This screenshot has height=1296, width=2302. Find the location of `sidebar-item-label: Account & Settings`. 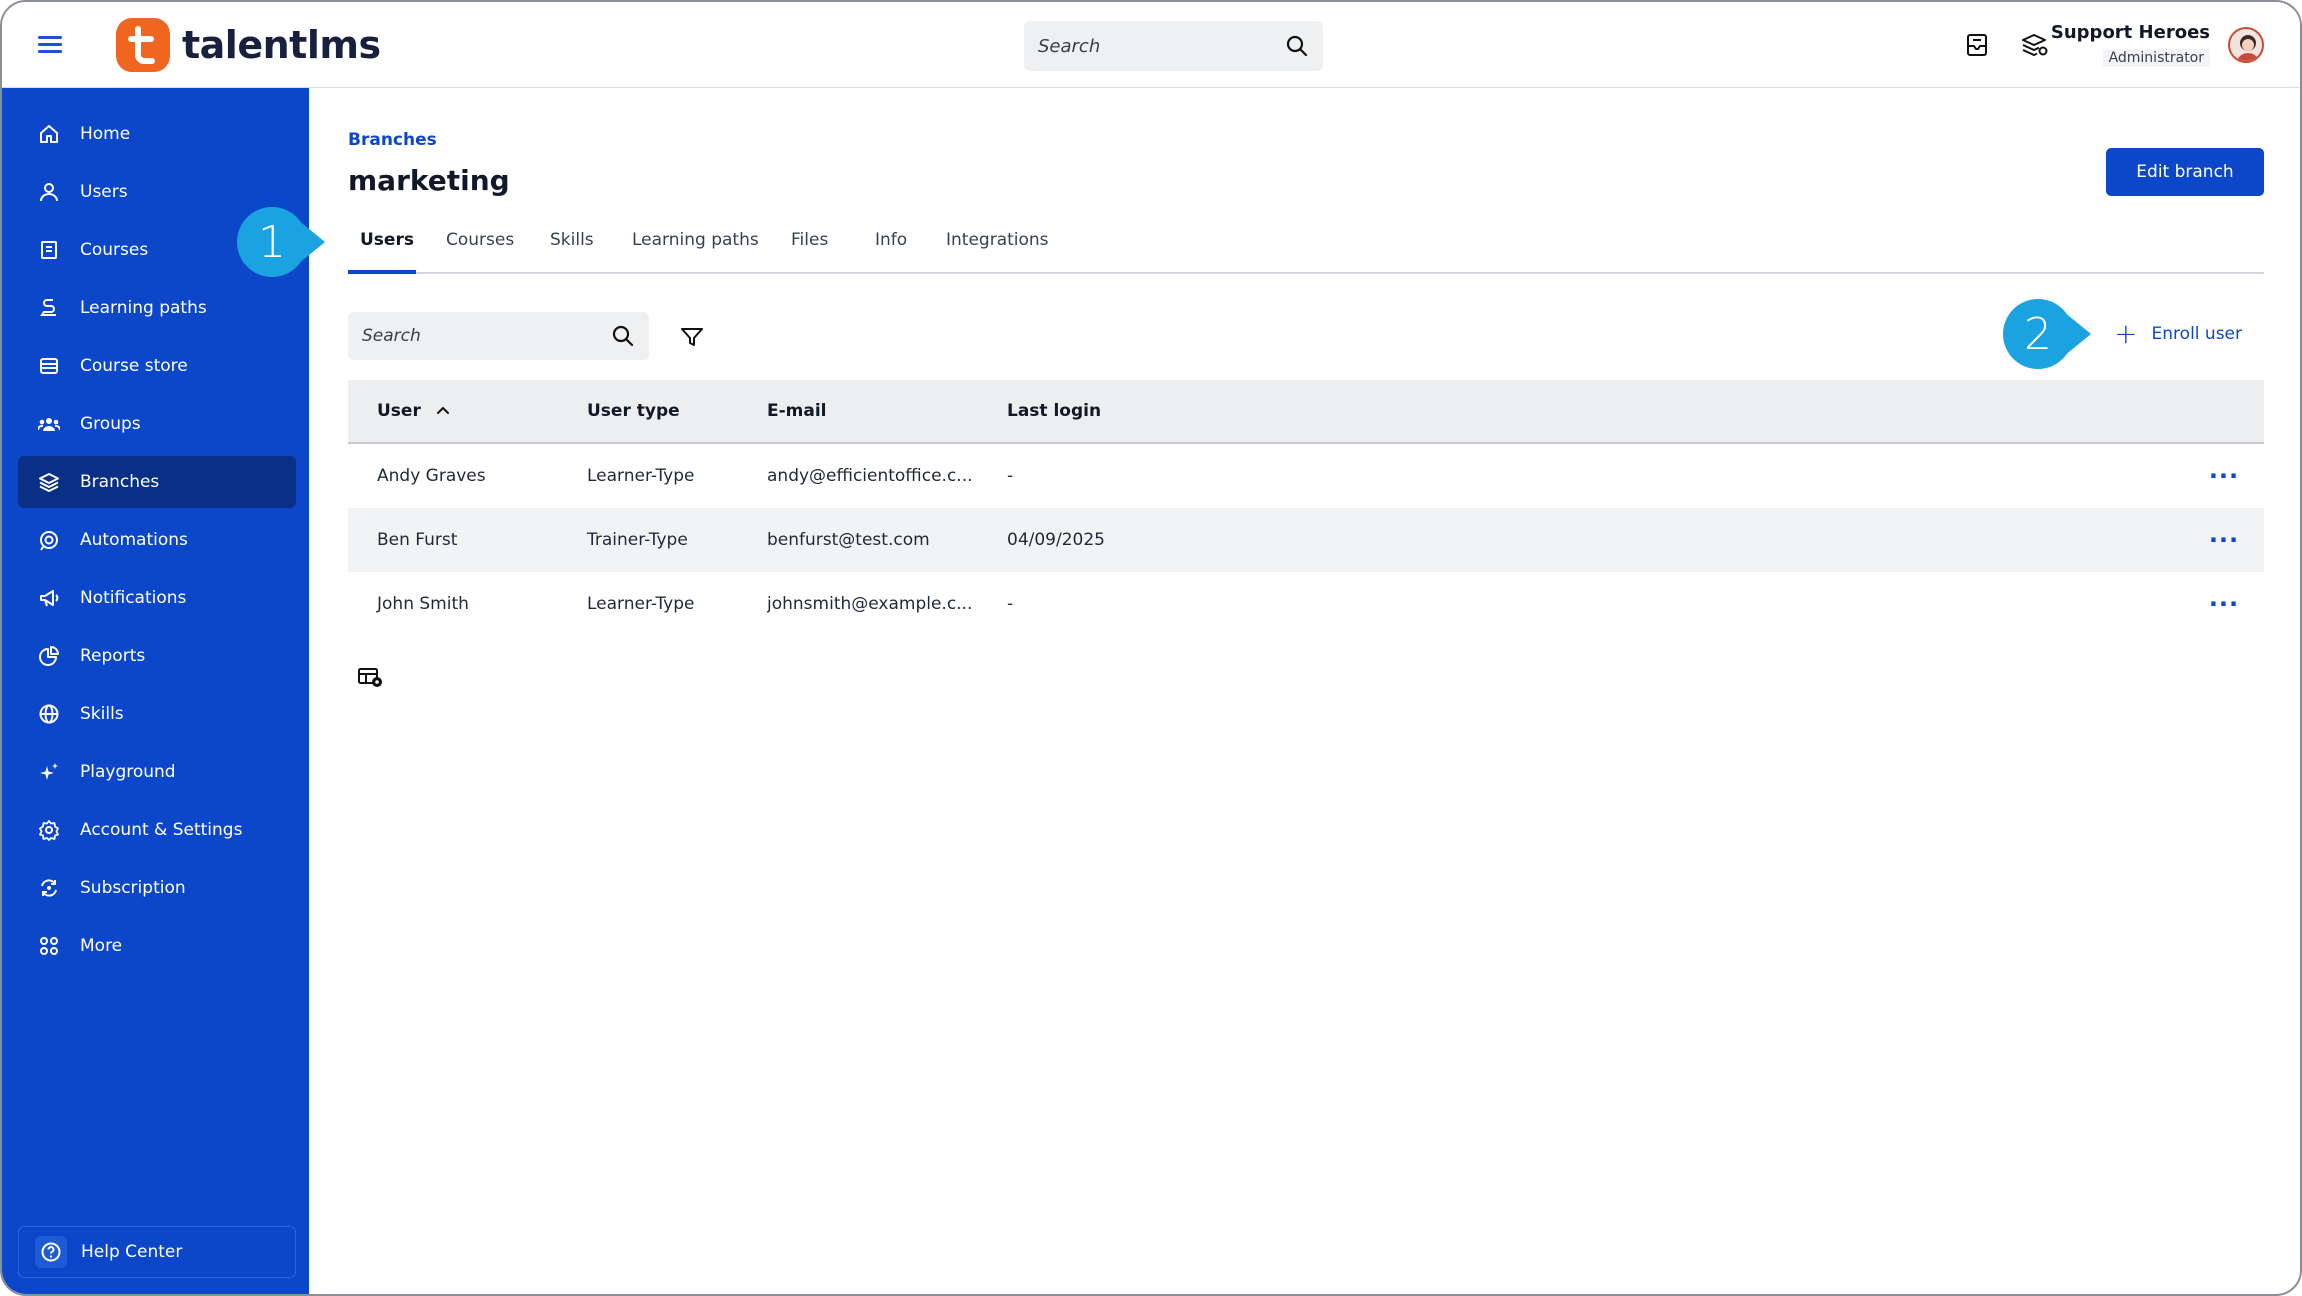

sidebar-item-label: Account & Settings is located at coordinates (161, 830).